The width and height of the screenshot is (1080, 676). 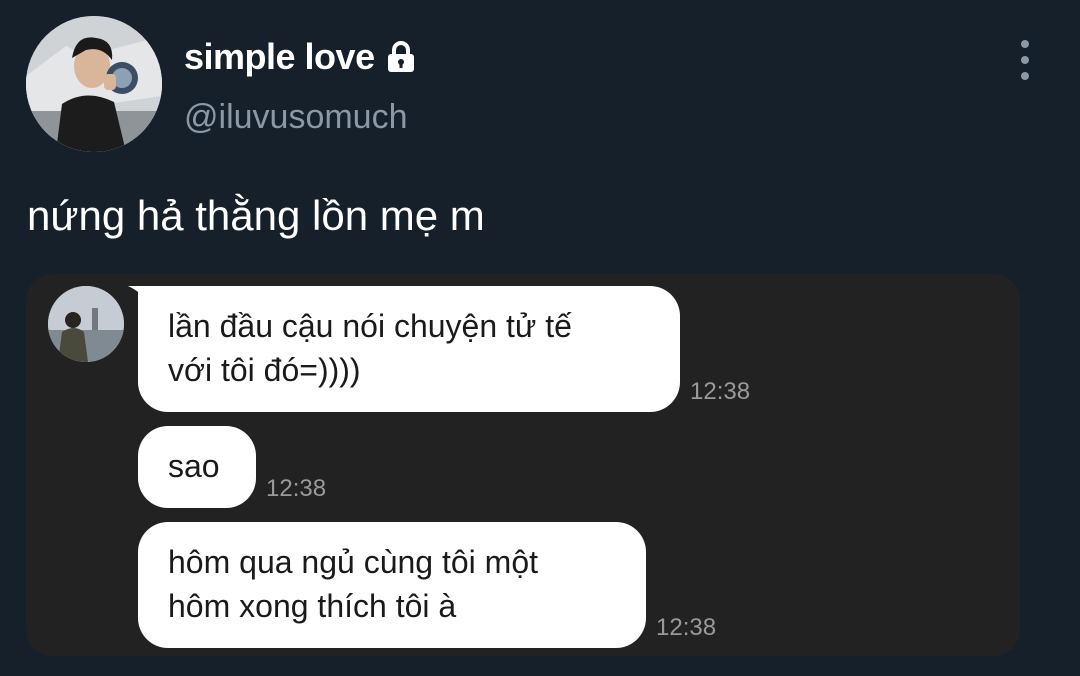 I want to click on more-vertical-icon, so click(x=1025, y=60).